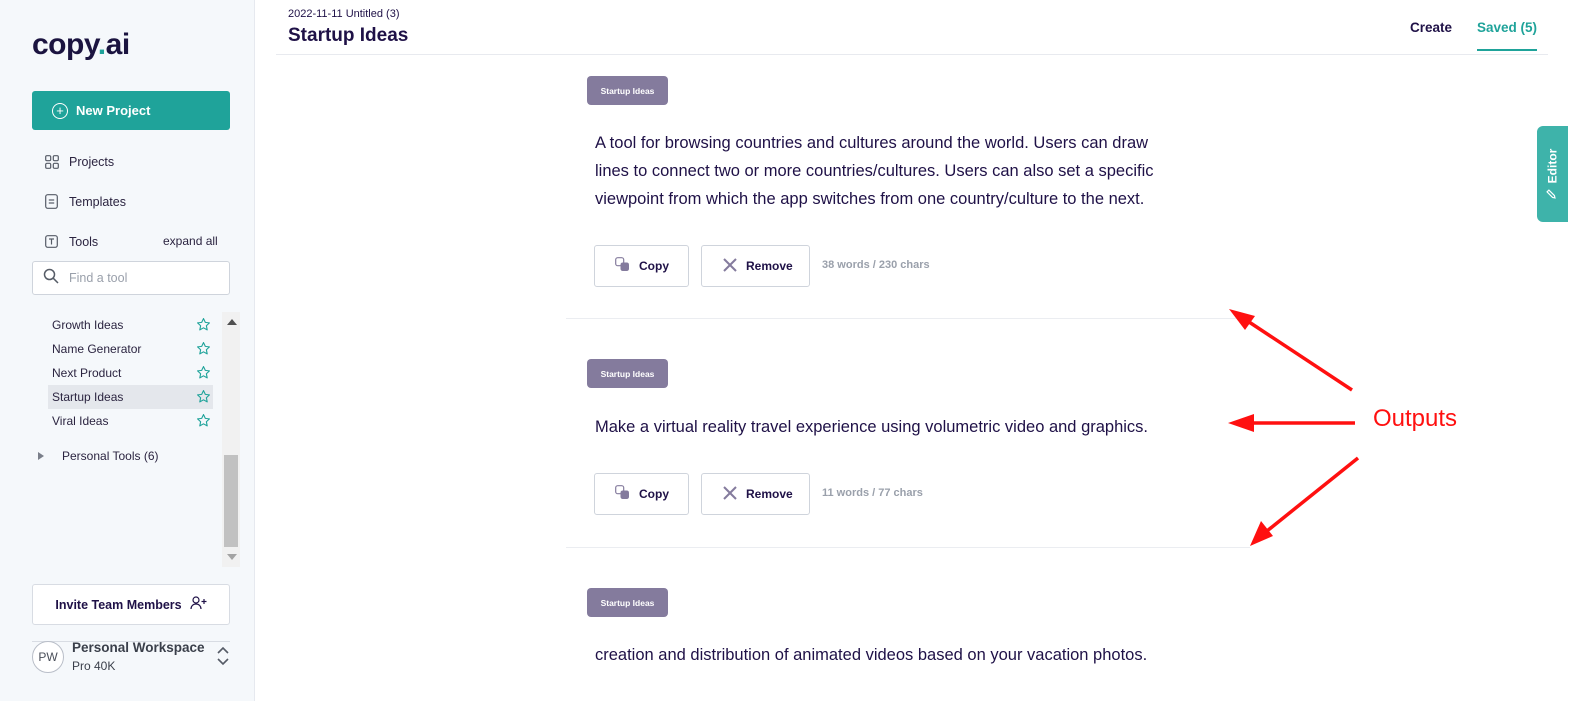  I want to click on annotation-label: Outputs, so click(1415, 418).